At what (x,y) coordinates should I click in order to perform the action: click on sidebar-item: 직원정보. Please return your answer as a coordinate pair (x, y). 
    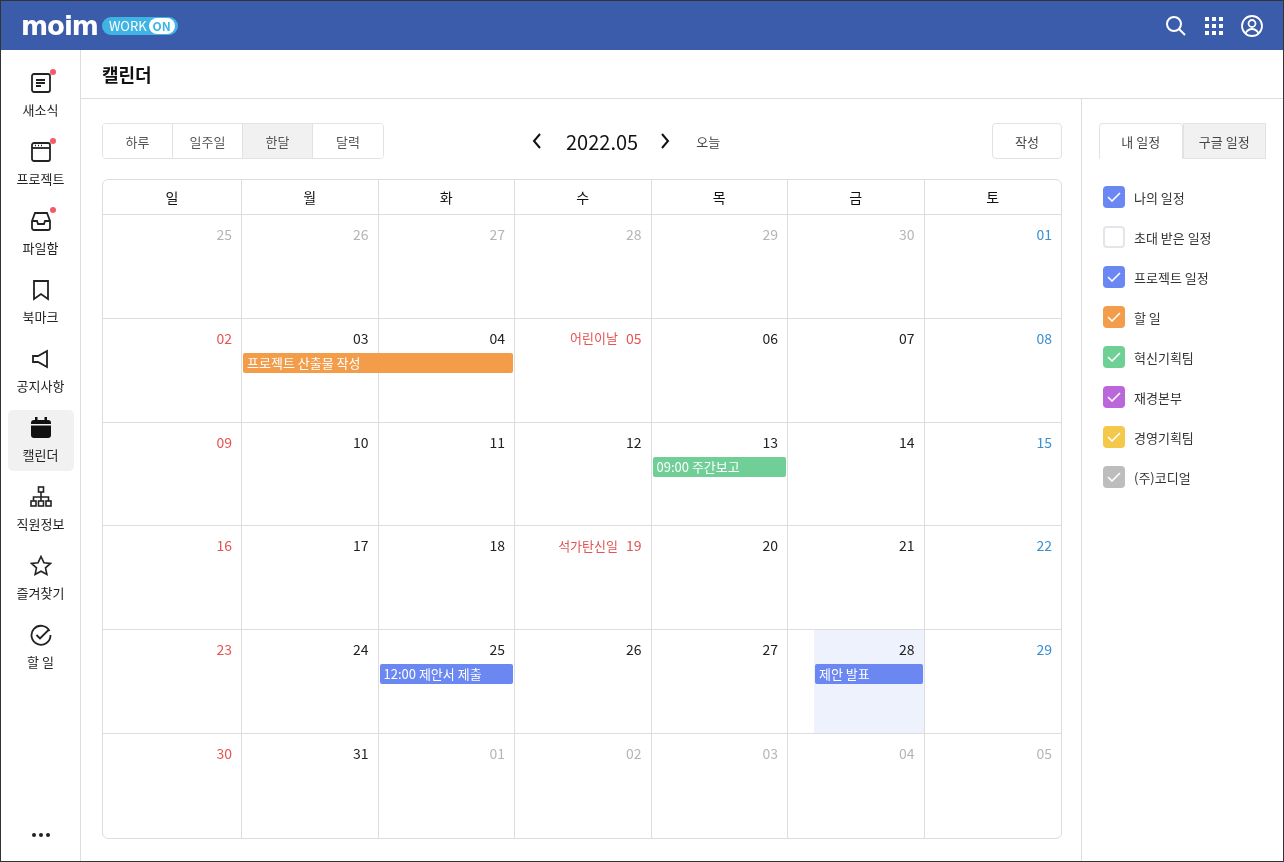
    Looking at the image, I should click on (40, 509).